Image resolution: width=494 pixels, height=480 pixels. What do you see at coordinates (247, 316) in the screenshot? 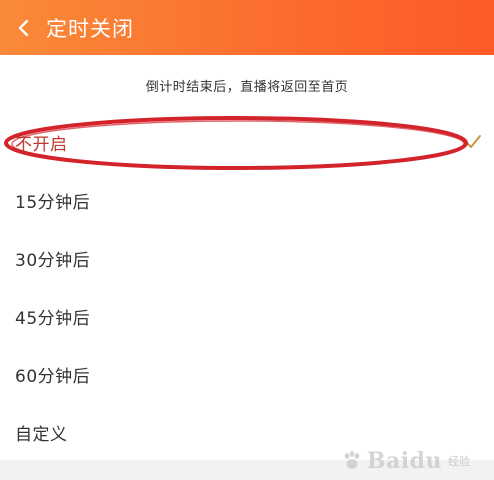
I see `option-item-45min: 45分钟后` at bounding box center [247, 316].